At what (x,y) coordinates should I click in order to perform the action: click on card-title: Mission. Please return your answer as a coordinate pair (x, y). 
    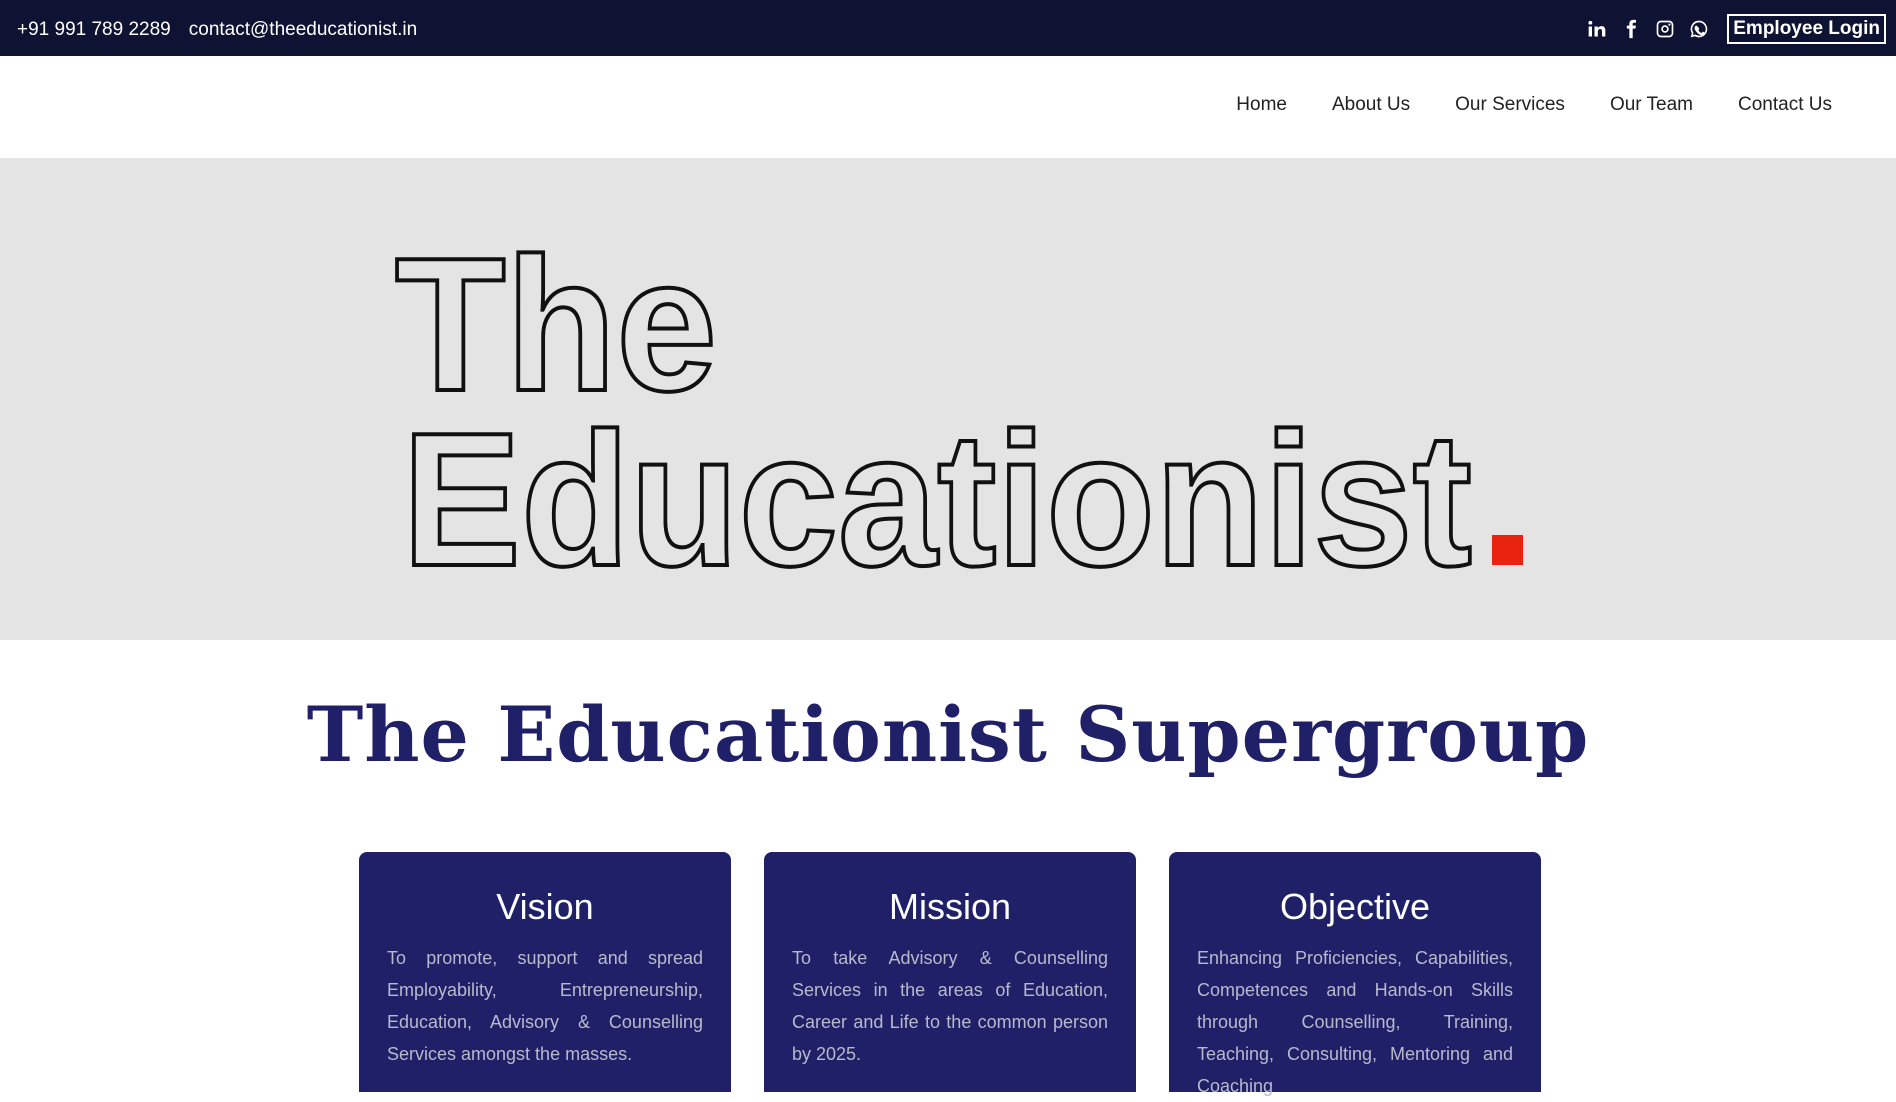
    Looking at the image, I should click on (950, 906).